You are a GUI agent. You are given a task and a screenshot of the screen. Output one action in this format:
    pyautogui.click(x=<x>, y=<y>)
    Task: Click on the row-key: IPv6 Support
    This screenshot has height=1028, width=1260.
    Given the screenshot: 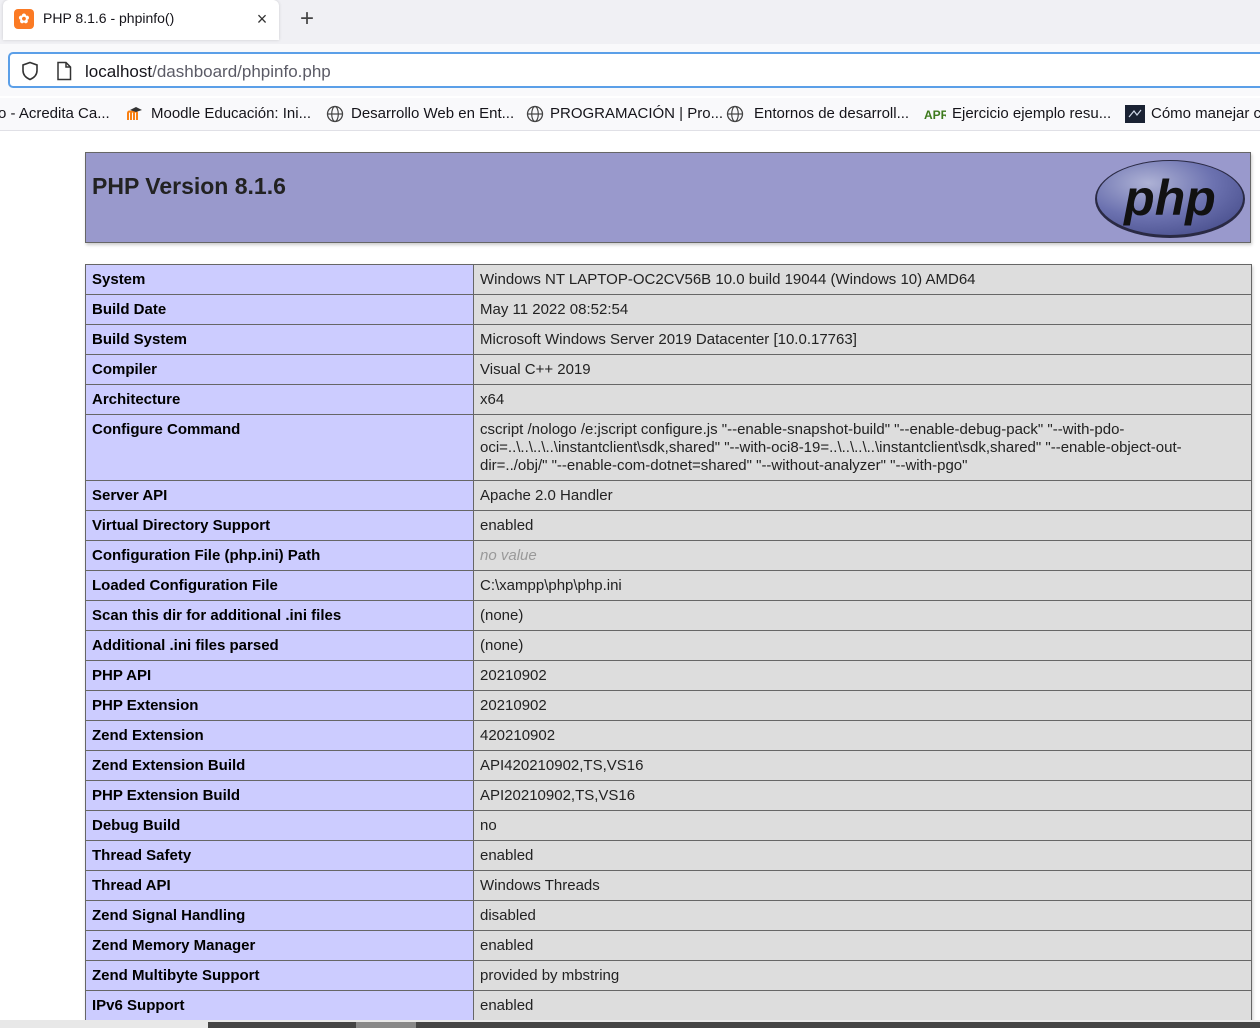 What is the action you would take?
    pyautogui.click(x=279, y=1005)
    